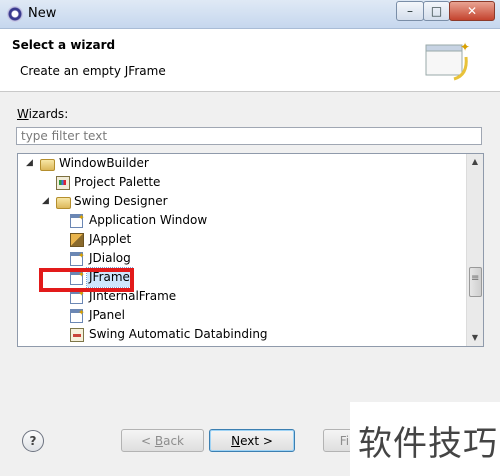  I want to click on header-title: Select a wizard, so click(64, 45).